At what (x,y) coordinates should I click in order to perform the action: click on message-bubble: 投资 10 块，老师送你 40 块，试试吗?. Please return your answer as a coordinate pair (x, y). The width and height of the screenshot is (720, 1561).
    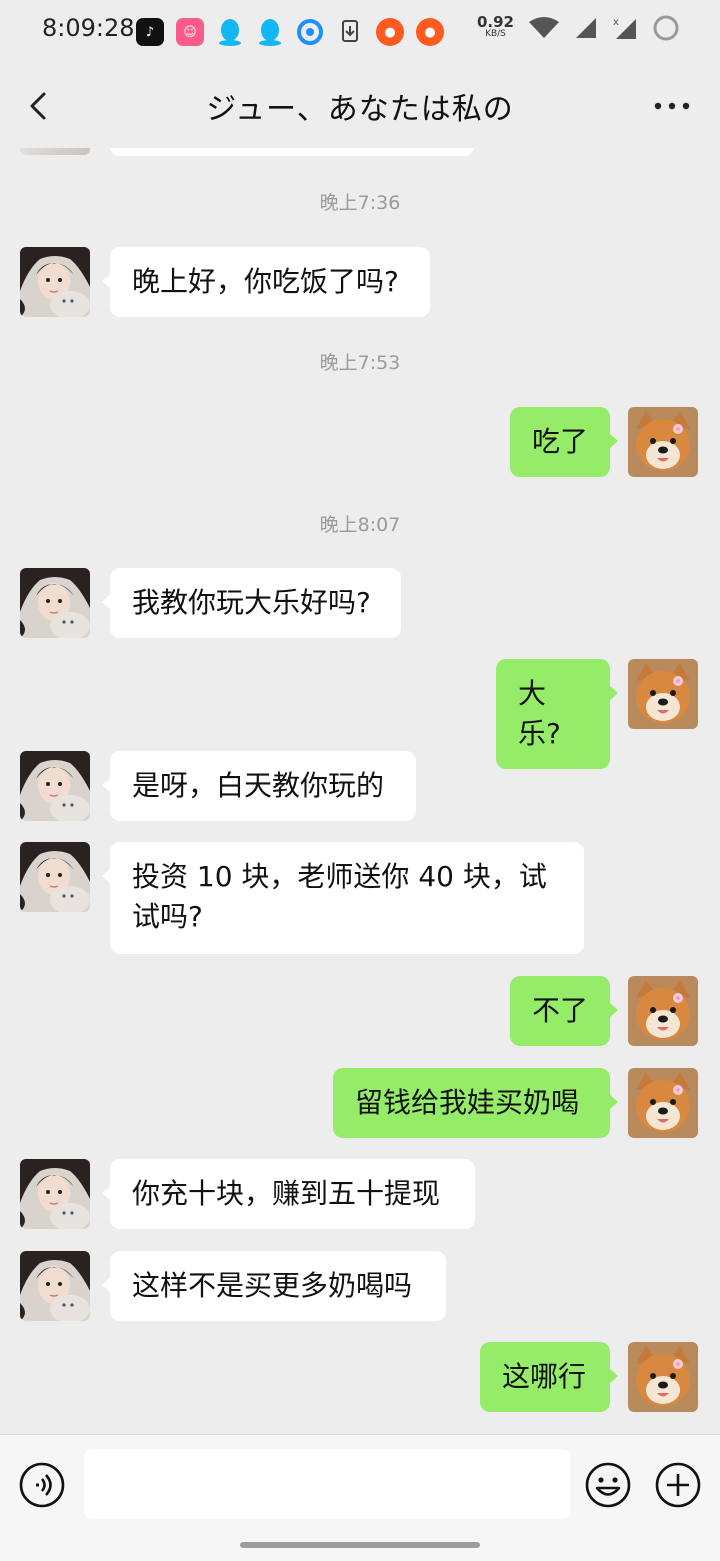
    Looking at the image, I should click on (343, 898).